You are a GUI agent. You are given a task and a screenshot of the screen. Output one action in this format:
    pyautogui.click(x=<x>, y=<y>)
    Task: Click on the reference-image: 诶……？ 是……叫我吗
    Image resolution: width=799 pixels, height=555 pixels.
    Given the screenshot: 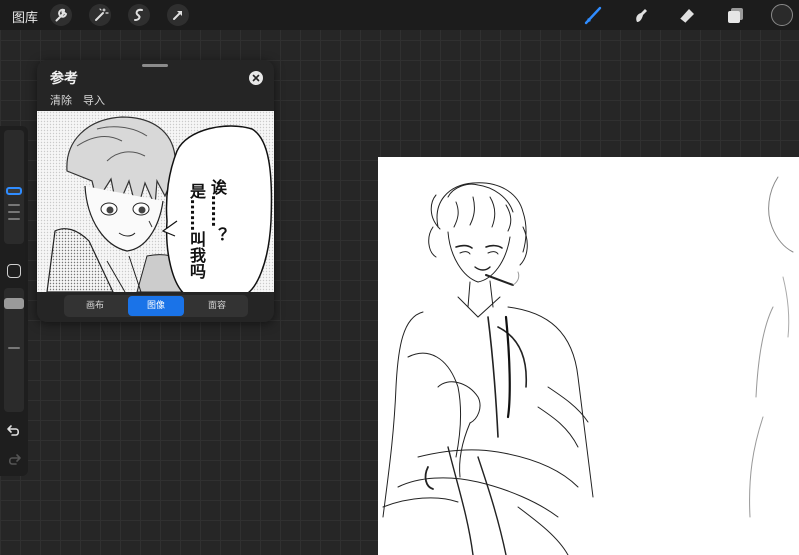 What is the action you would take?
    pyautogui.click(x=155, y=201)
    